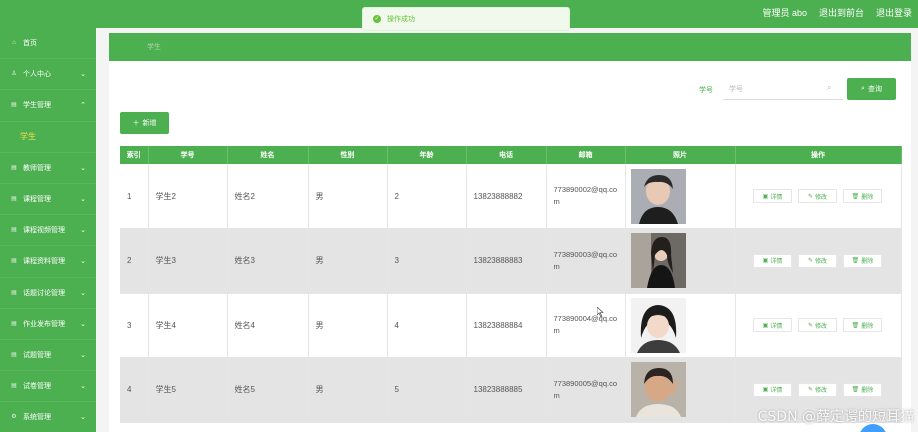  Describe the element at coordinates (134, 155) in the screenshot. I see `column-header-index: 索引` at that location.